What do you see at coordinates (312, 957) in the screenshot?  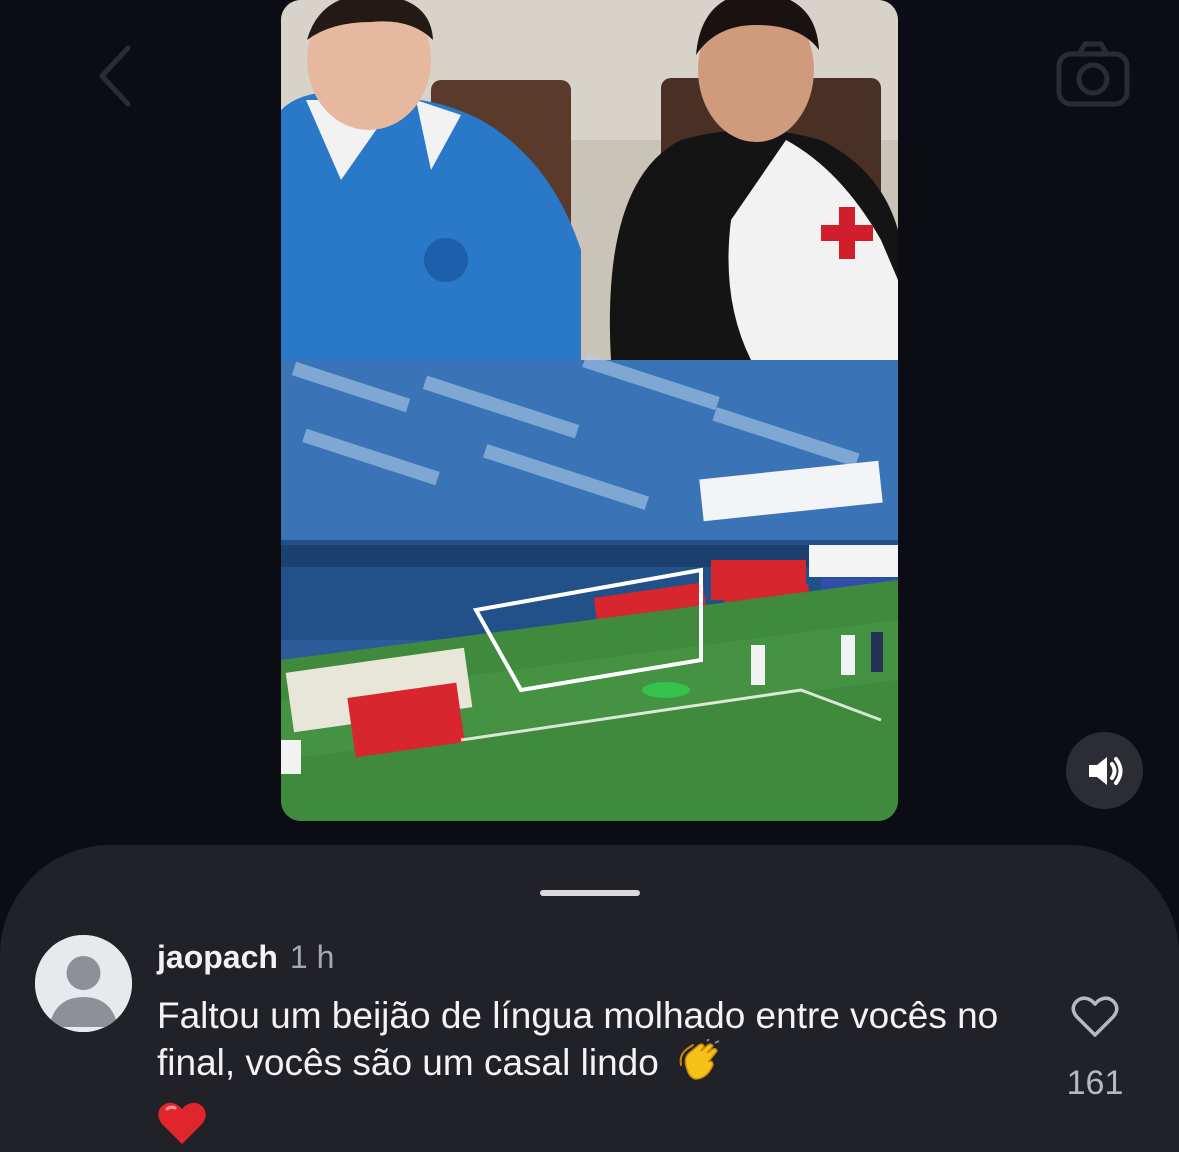 I see `comment-time: 1 h` at bounding box center [312, 957].